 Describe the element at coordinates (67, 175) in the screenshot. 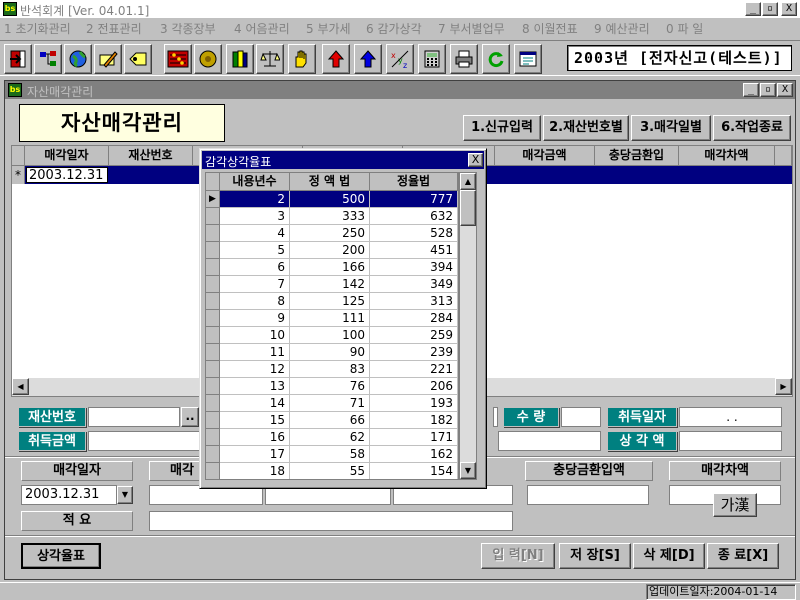

I see `row-sale-date-cell: 2003.12.31` at that location.